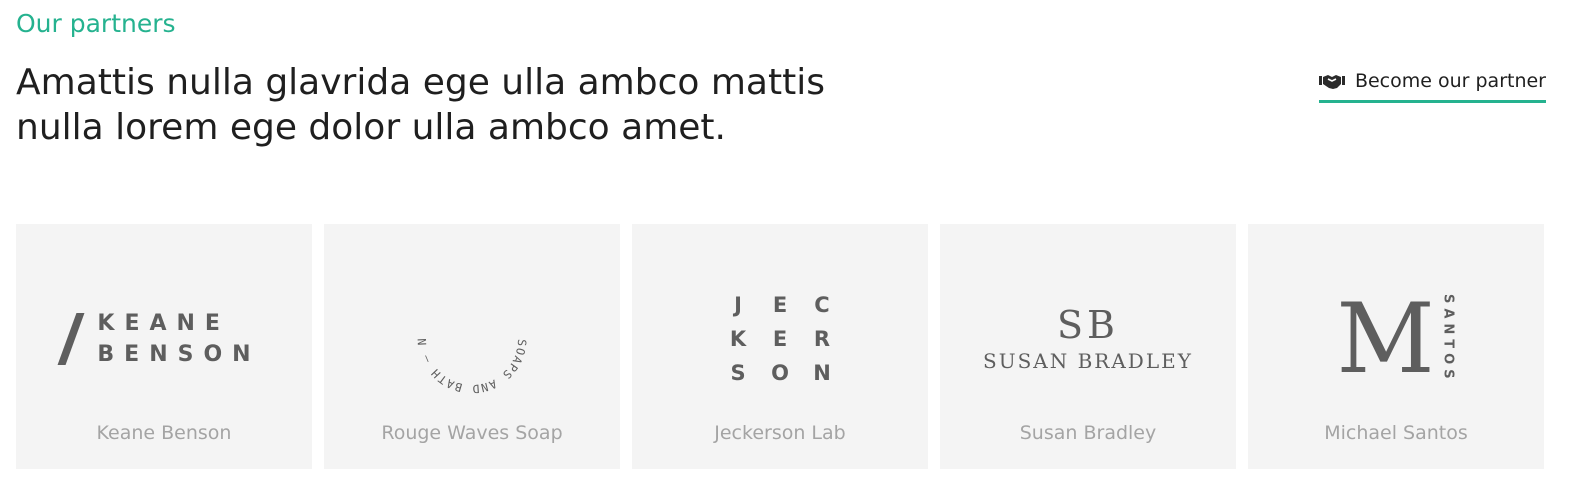 This screenshot has width=1588, height=489. What do you see at coordinates (472, 433) in the screenshot?
I see `partner-name: Rouge Waves Soap` at bounding box center [472, 433].